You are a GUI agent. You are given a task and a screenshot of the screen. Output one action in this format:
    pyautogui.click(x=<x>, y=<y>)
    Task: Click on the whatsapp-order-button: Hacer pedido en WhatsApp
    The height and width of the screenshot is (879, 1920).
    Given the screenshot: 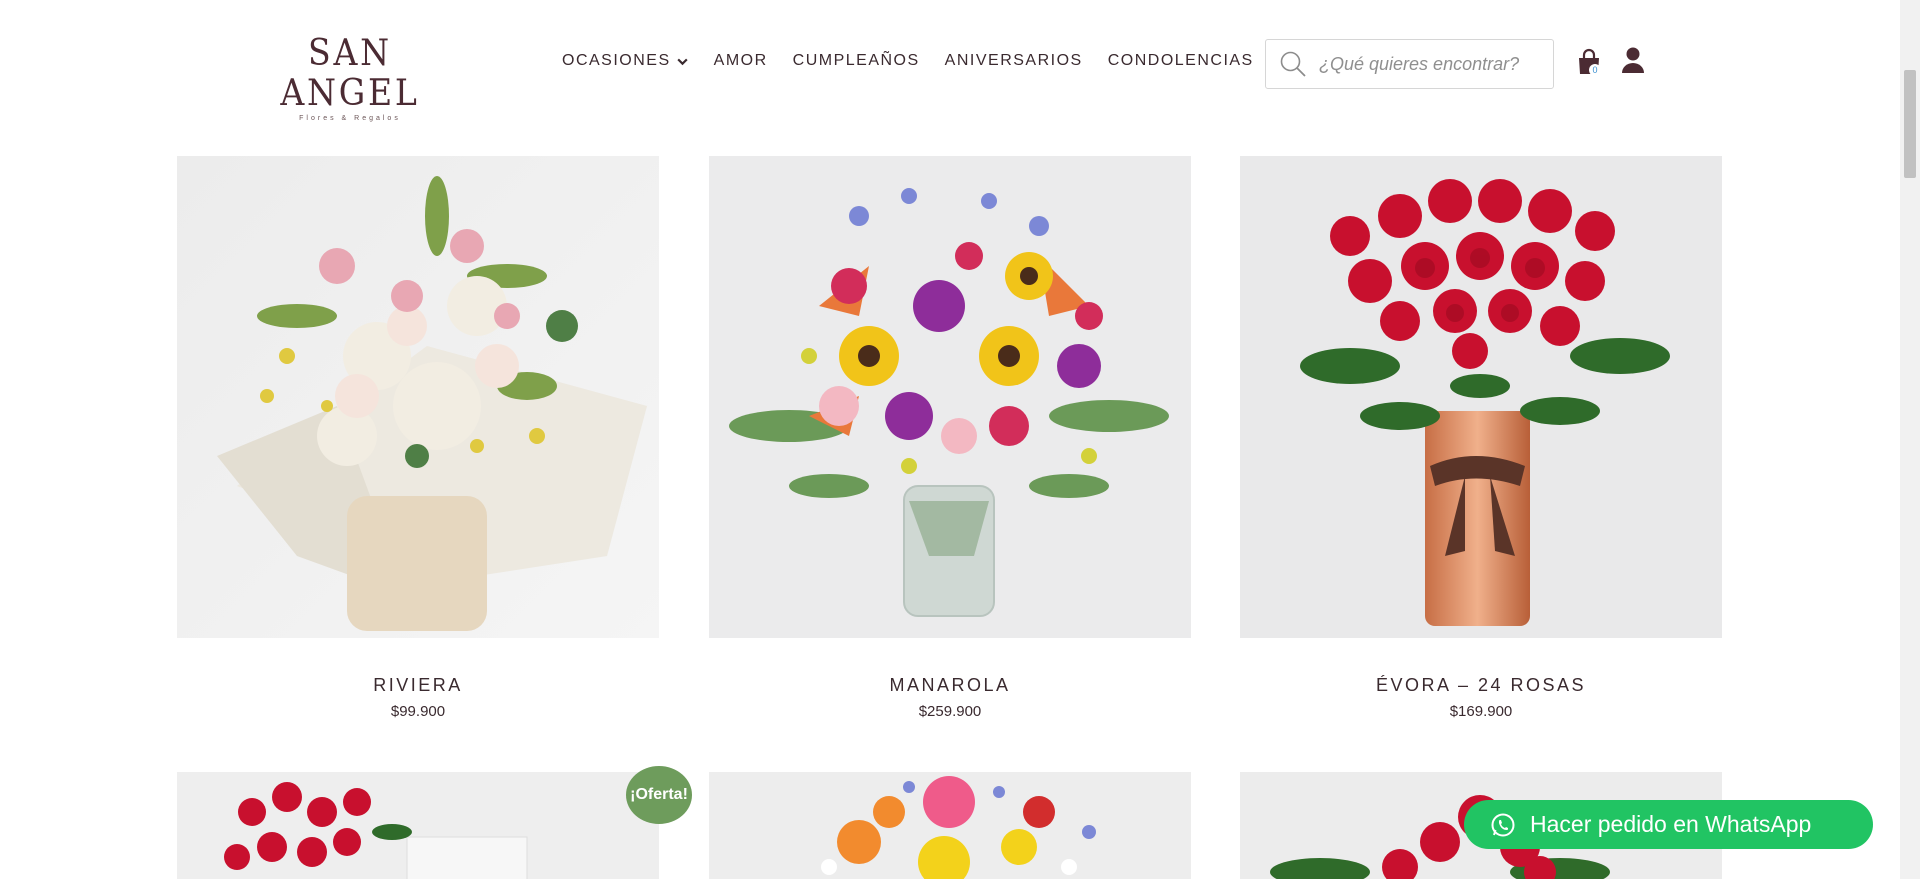 What is the action you would take?
    pyautogui.click(x=1668, y=824)
    